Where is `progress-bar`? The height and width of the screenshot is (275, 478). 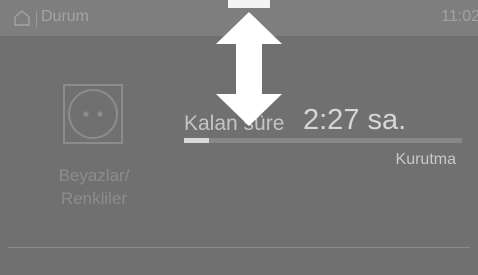
progress-bar is located at coordinates (323, 140).